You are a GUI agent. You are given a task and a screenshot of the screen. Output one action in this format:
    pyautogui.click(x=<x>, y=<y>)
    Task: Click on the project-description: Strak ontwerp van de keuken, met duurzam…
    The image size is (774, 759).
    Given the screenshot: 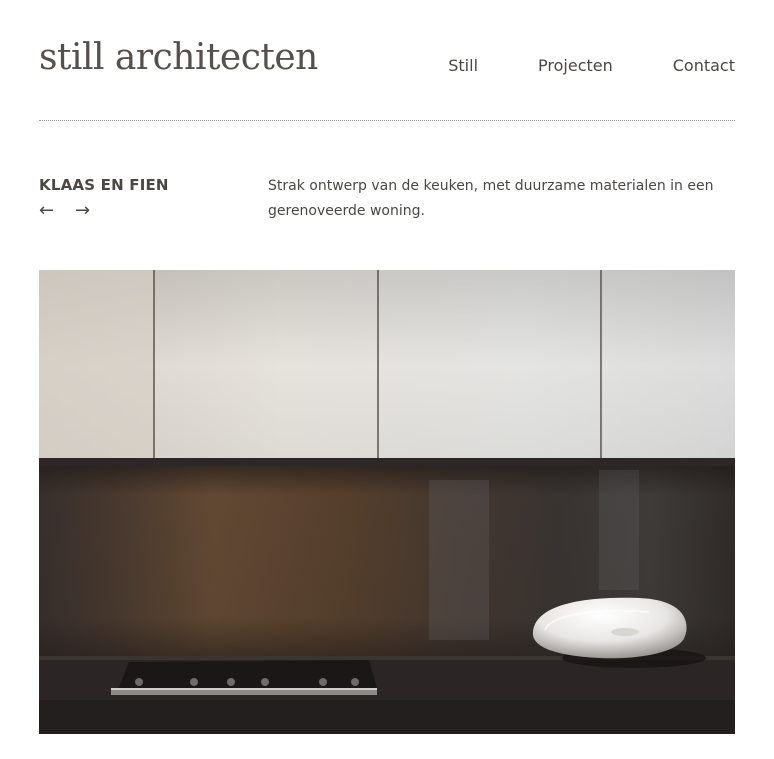 What is the action you would take?
    pyautogui.click(x=491, y=198)
    